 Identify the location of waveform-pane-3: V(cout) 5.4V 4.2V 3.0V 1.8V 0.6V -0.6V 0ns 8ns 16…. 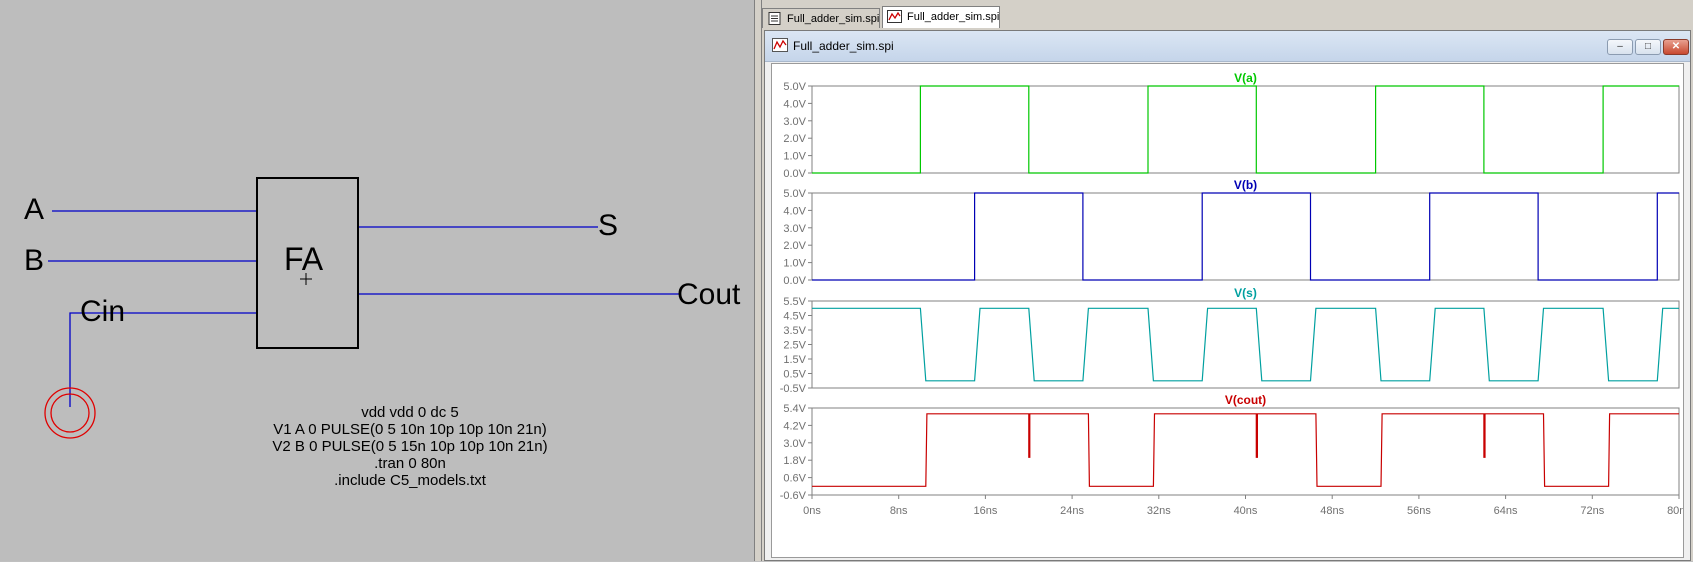
(1236, 455).